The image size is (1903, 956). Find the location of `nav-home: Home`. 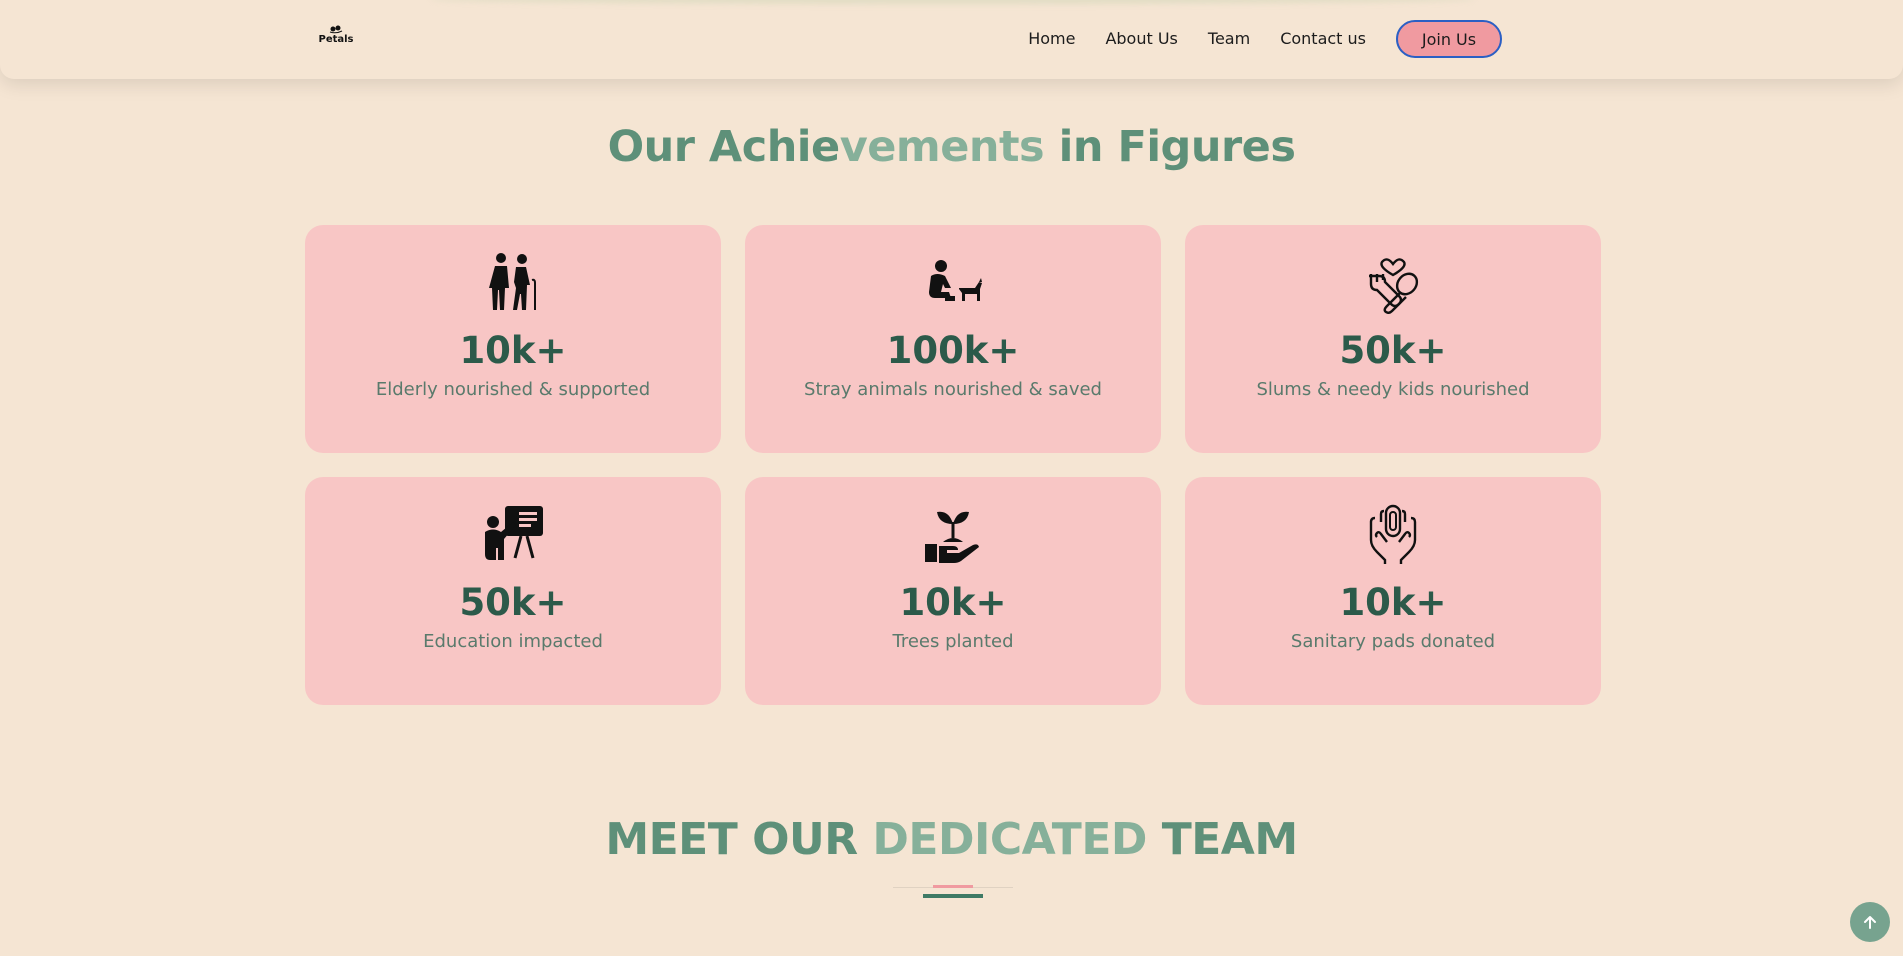

nav-home: Home is located at coordinates (1051, 39).